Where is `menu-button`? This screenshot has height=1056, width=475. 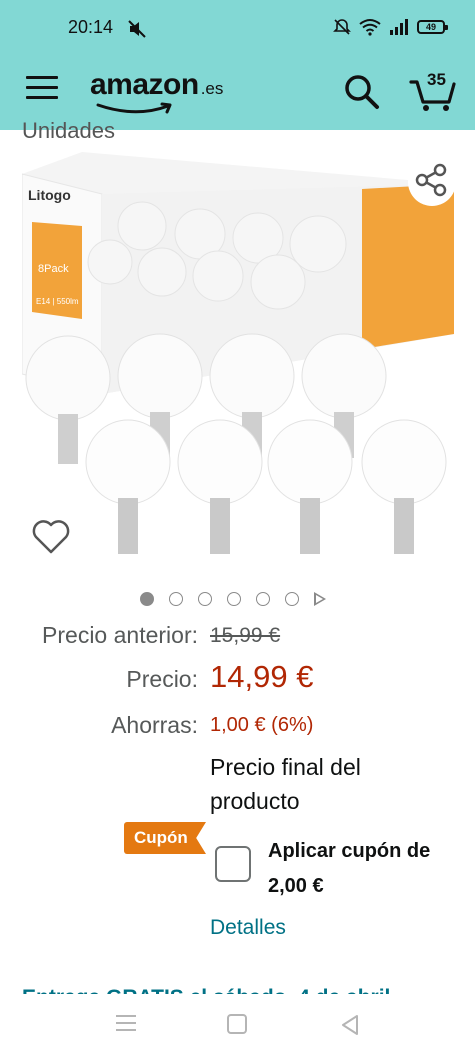 menu-button is located at coordinates (42, 89).